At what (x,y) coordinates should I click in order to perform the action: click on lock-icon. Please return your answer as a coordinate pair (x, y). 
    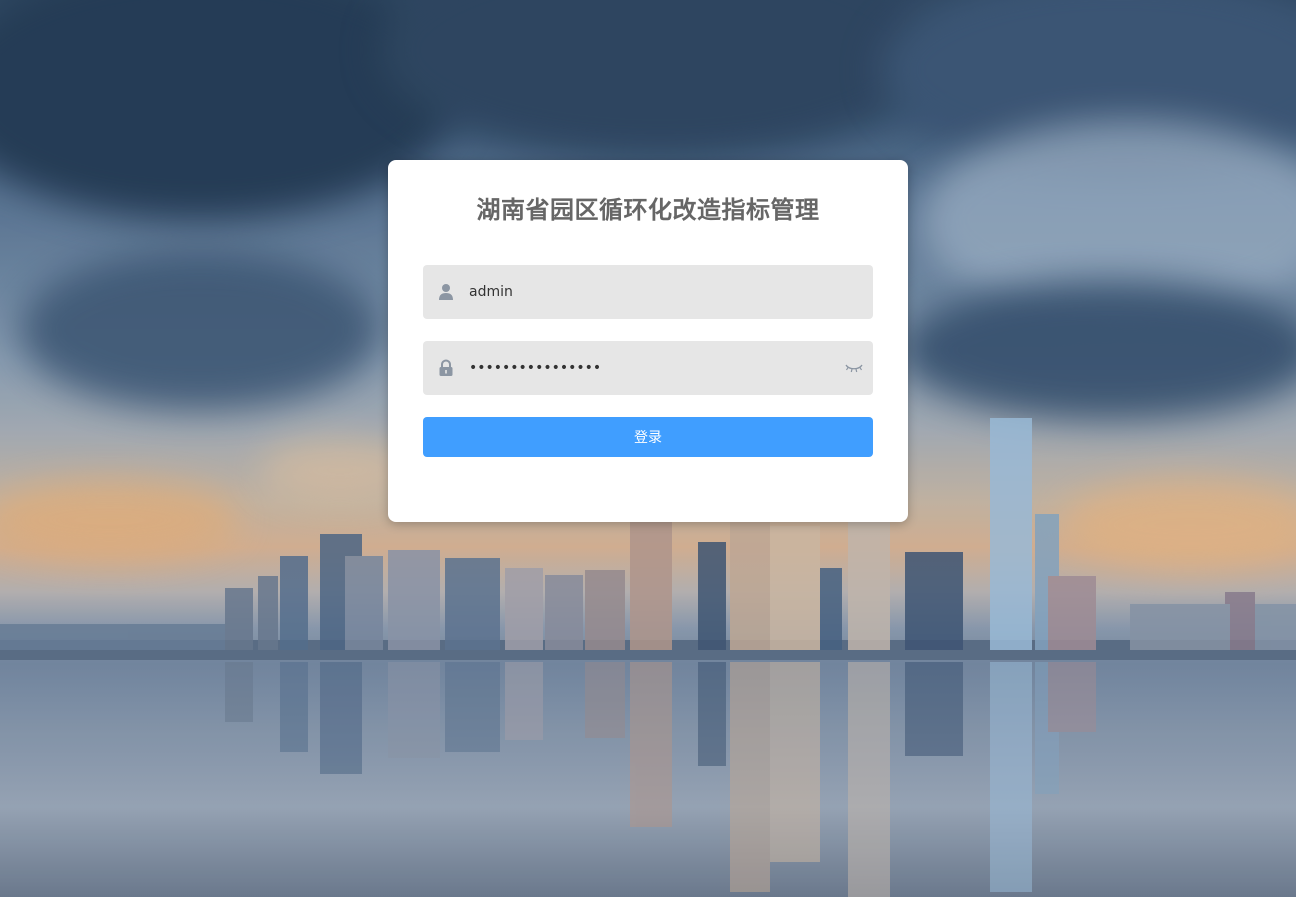
    Looking at the image, I should click on (446, 367).